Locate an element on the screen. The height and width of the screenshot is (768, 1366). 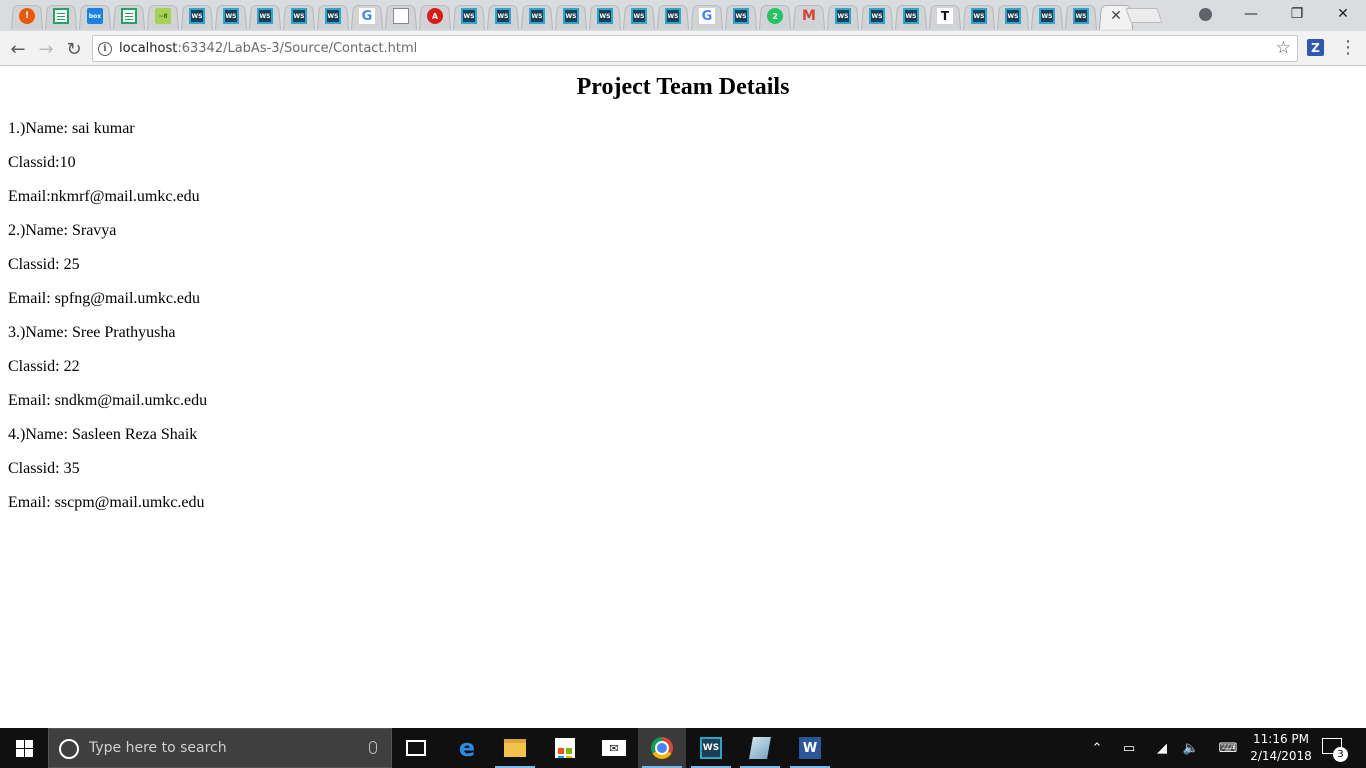
team-detail-line: Email: sndkm@mail.umkc.edu is located at coordinates (108, 400).